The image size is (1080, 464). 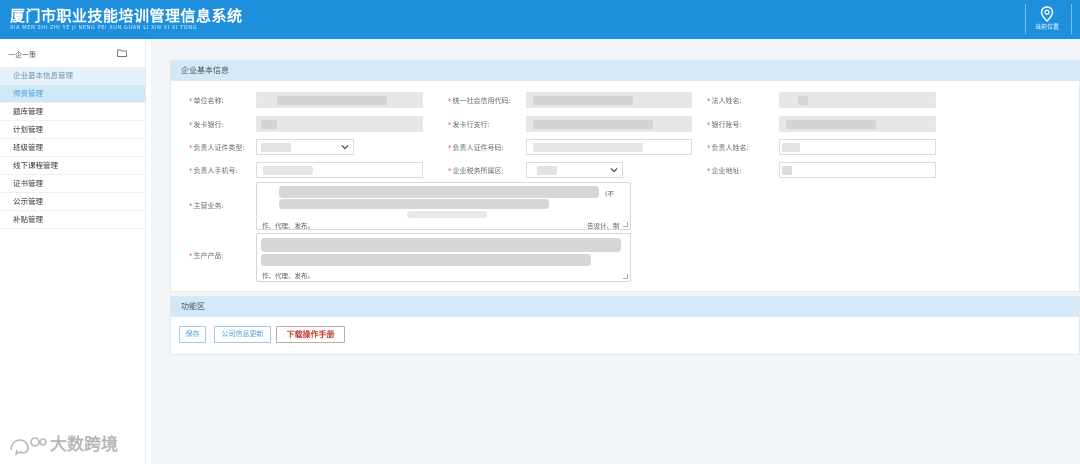 I want to click on label-phone: *负责人手机号:, so click(x=213, y=171).